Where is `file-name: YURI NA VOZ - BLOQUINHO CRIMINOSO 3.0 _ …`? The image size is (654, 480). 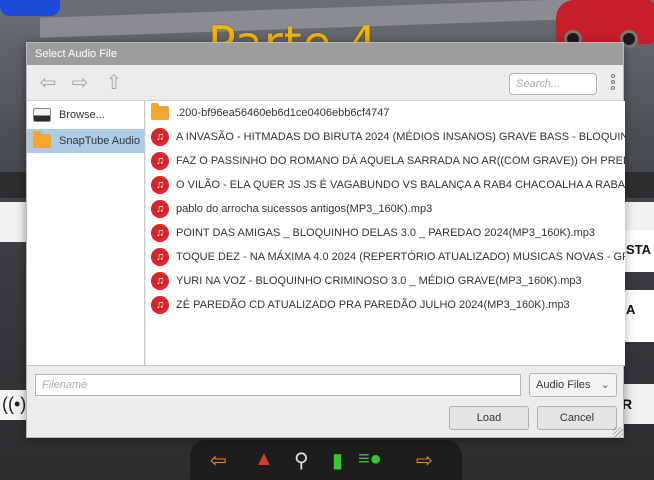
file-name: YURI NA VOZ - BLOQUINHO CRIMINOSO 3.0 _ … is located at coordinates (379, 281).